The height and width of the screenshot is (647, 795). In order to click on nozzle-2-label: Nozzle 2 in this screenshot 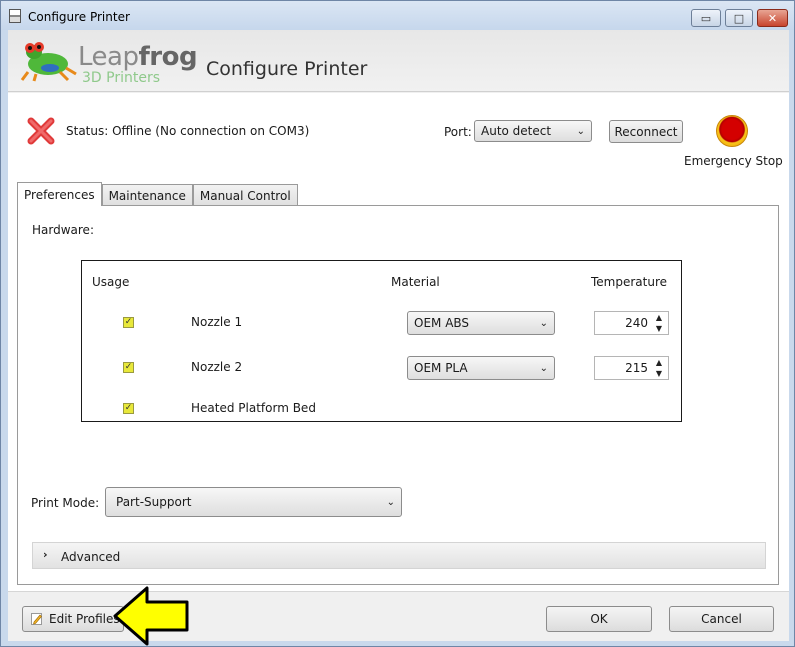, I will do `click(217, 367)`.